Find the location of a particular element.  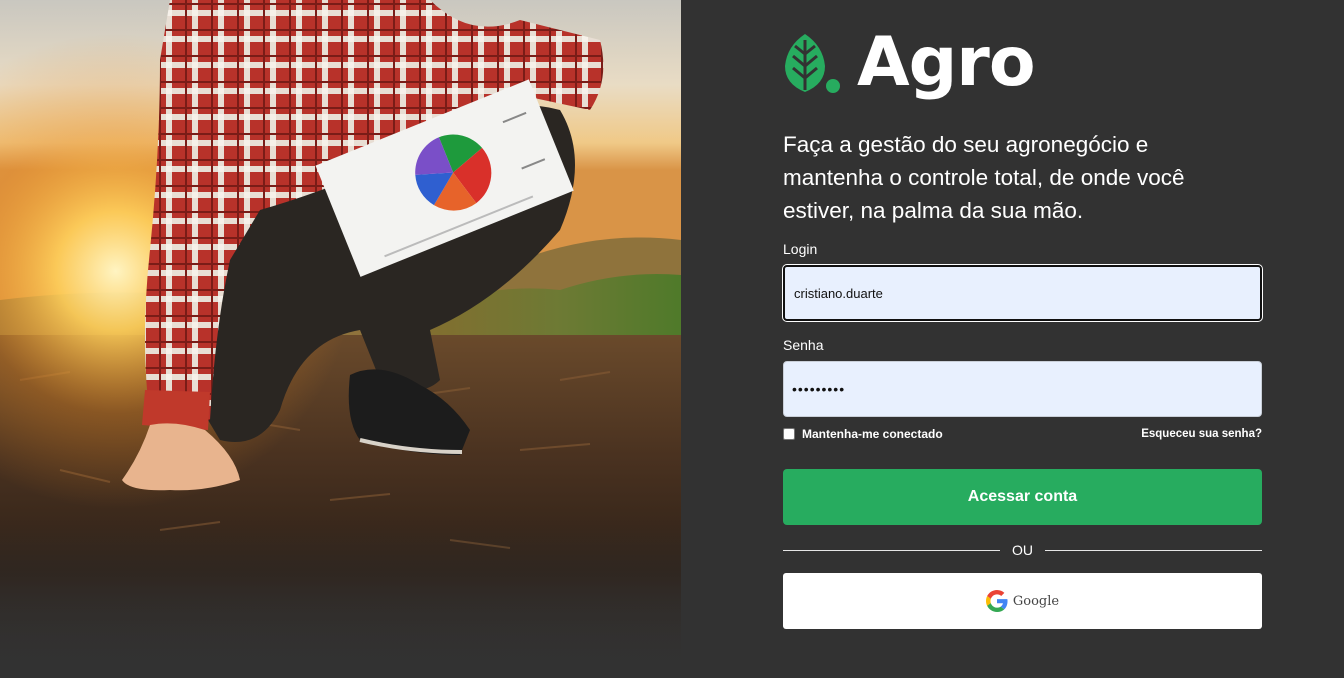

brand-logo: Agro is located at coordinates (909, 66).